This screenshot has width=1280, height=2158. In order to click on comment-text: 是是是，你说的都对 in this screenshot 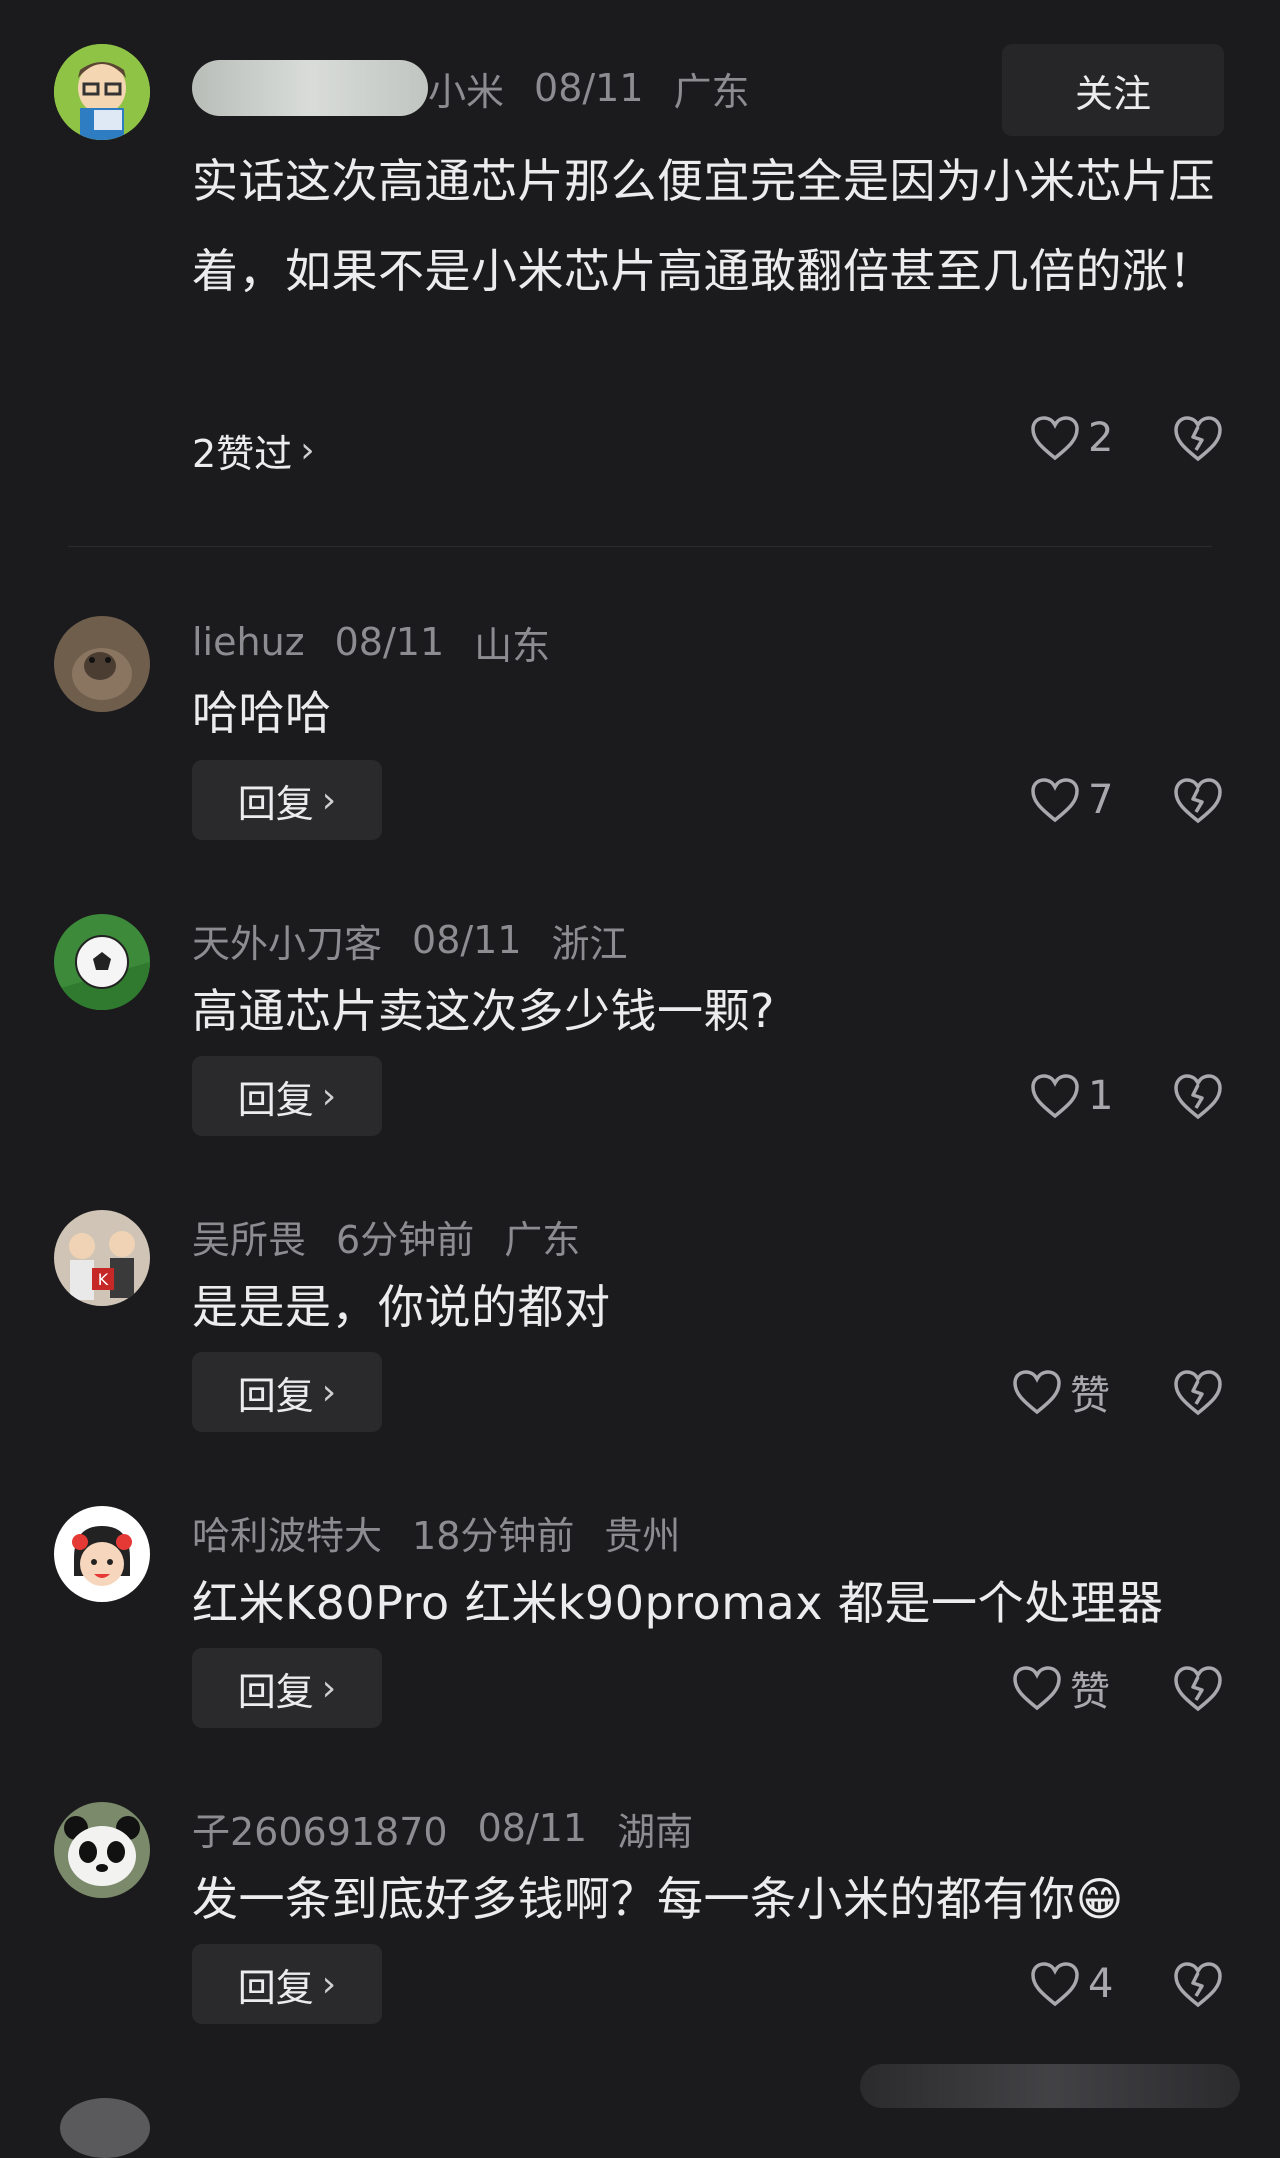, I will do `click(401, 1307)`.